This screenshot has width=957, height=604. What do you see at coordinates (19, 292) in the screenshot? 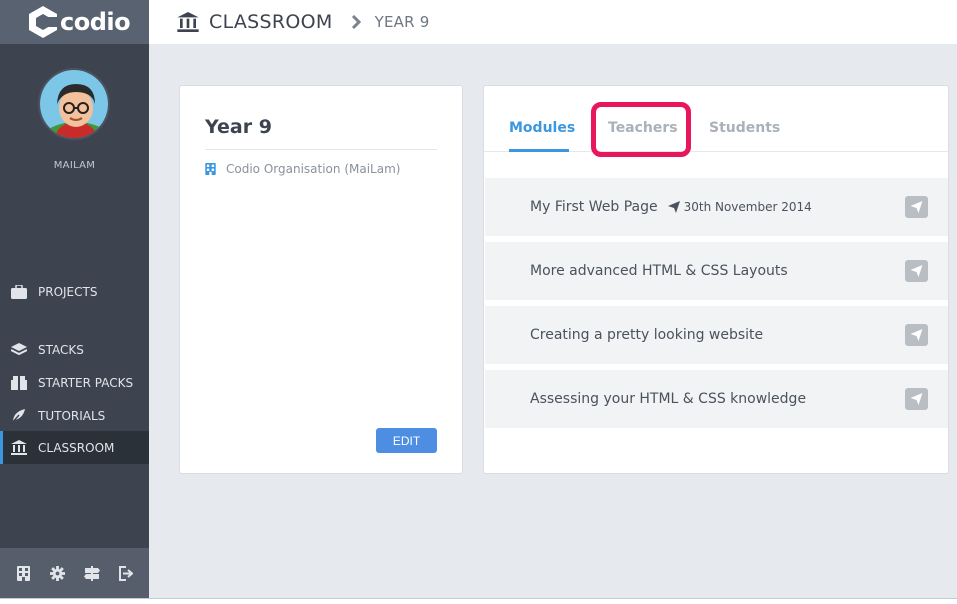
I see `briefcase-icon` at bounding box center [19, 292].